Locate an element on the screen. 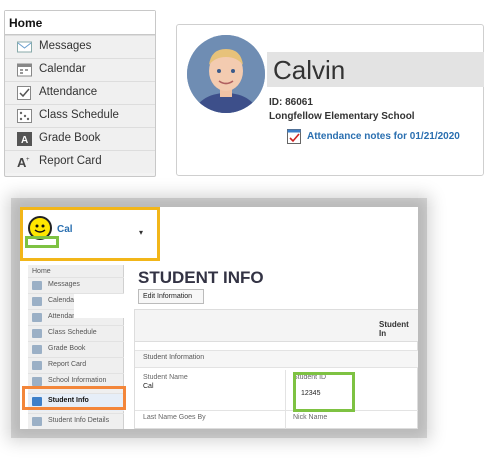  attendance-notes-link: Attendance notes for 01/21/2020 is located at coordinates (383, 136).